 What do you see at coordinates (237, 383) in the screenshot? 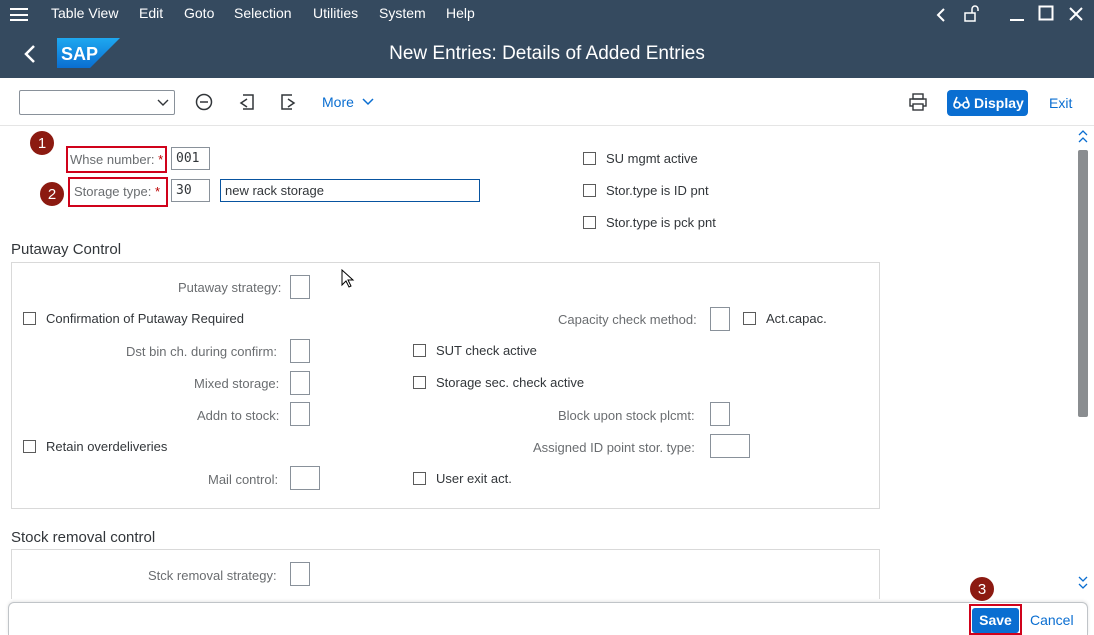
I see `mixed-storage-label: Mixed storage:` at bounding box center [237, 383].